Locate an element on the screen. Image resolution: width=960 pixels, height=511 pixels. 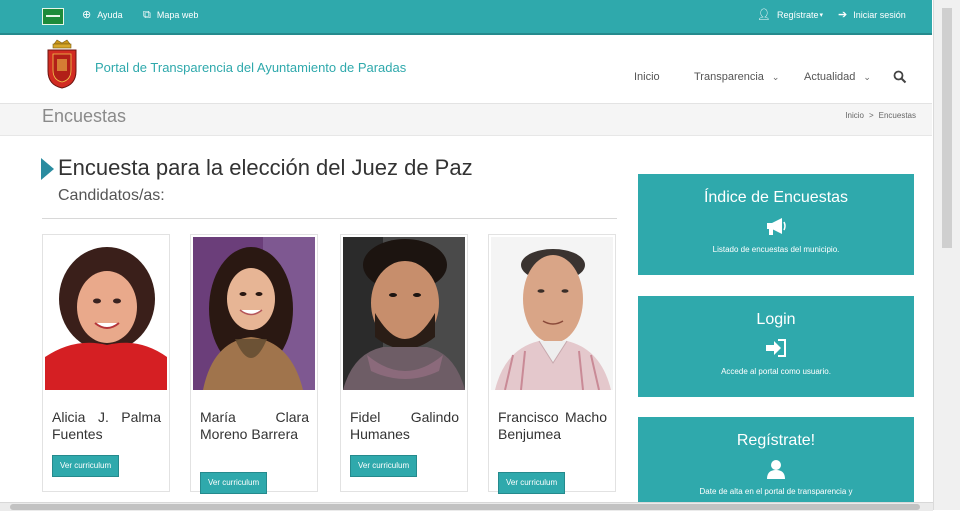
sitemap-icon: ⧉ is located at coordinates (147, 14).